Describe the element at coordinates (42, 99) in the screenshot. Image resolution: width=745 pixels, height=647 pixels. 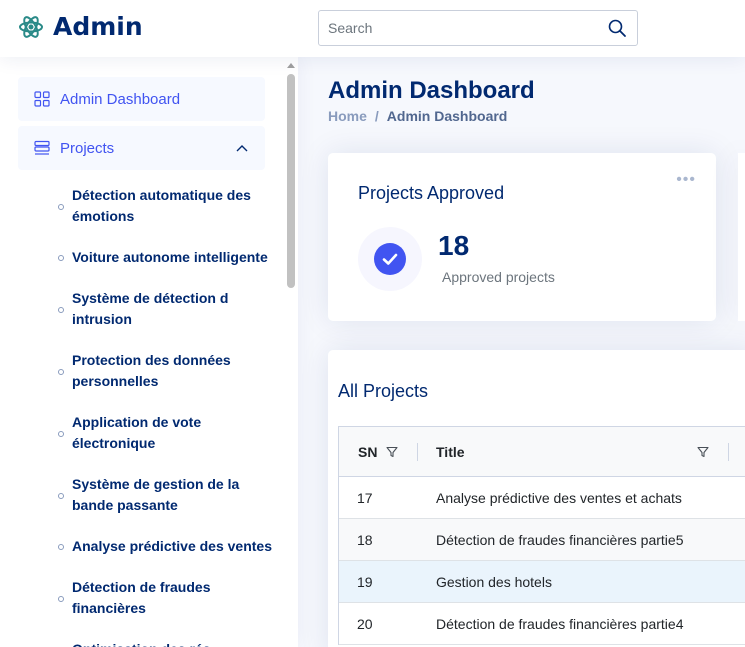
I see `grid-icon` at that location.